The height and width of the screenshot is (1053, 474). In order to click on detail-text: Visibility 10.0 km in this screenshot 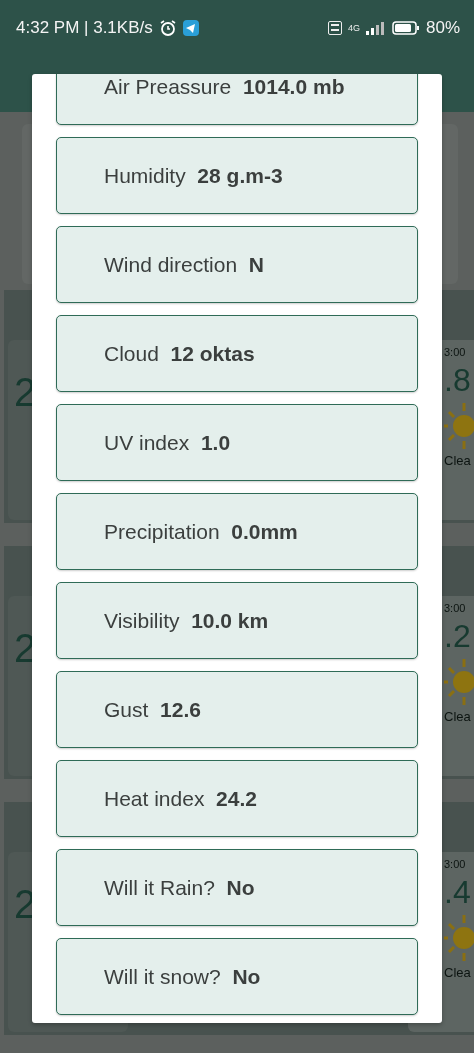, I will do `click(186, 620)`.